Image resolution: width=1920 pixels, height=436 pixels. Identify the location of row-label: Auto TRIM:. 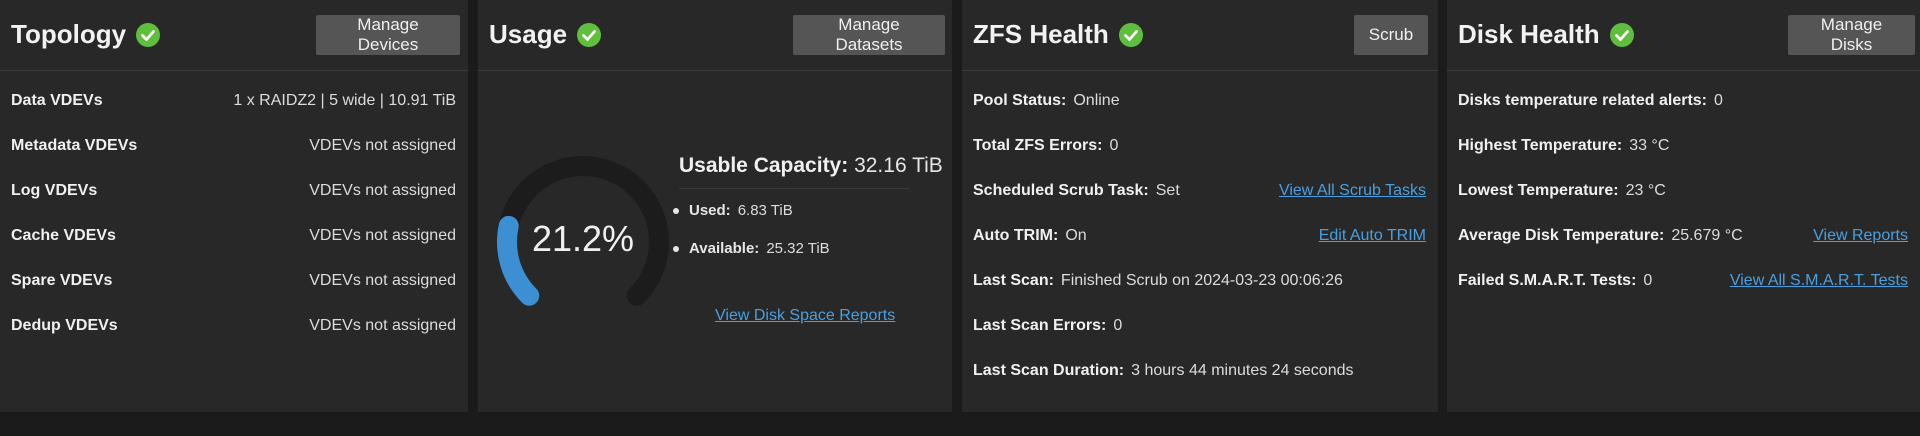
(1016, 235).